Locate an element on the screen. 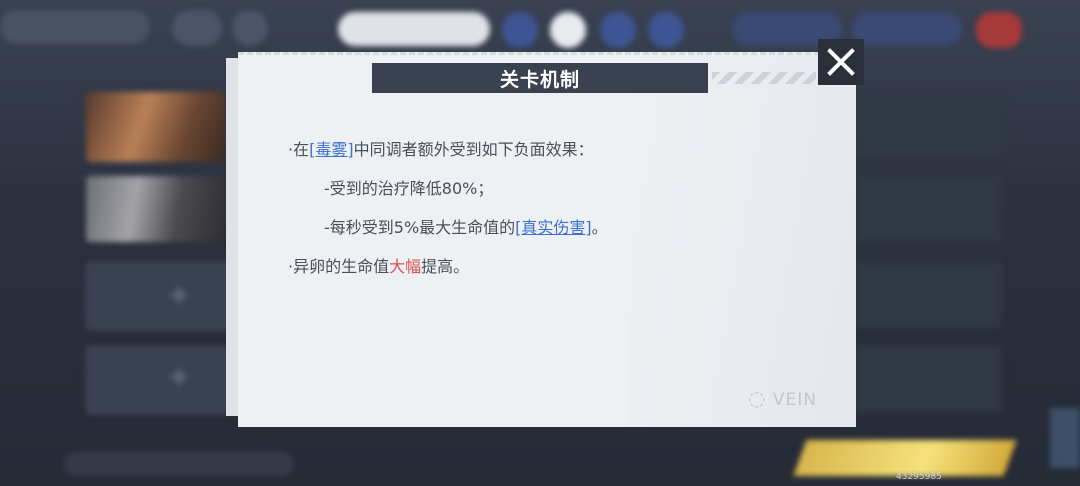 This screenshot has height=486, width=1080. highlight-text: 大幅 is located at coordinates (405, 266).